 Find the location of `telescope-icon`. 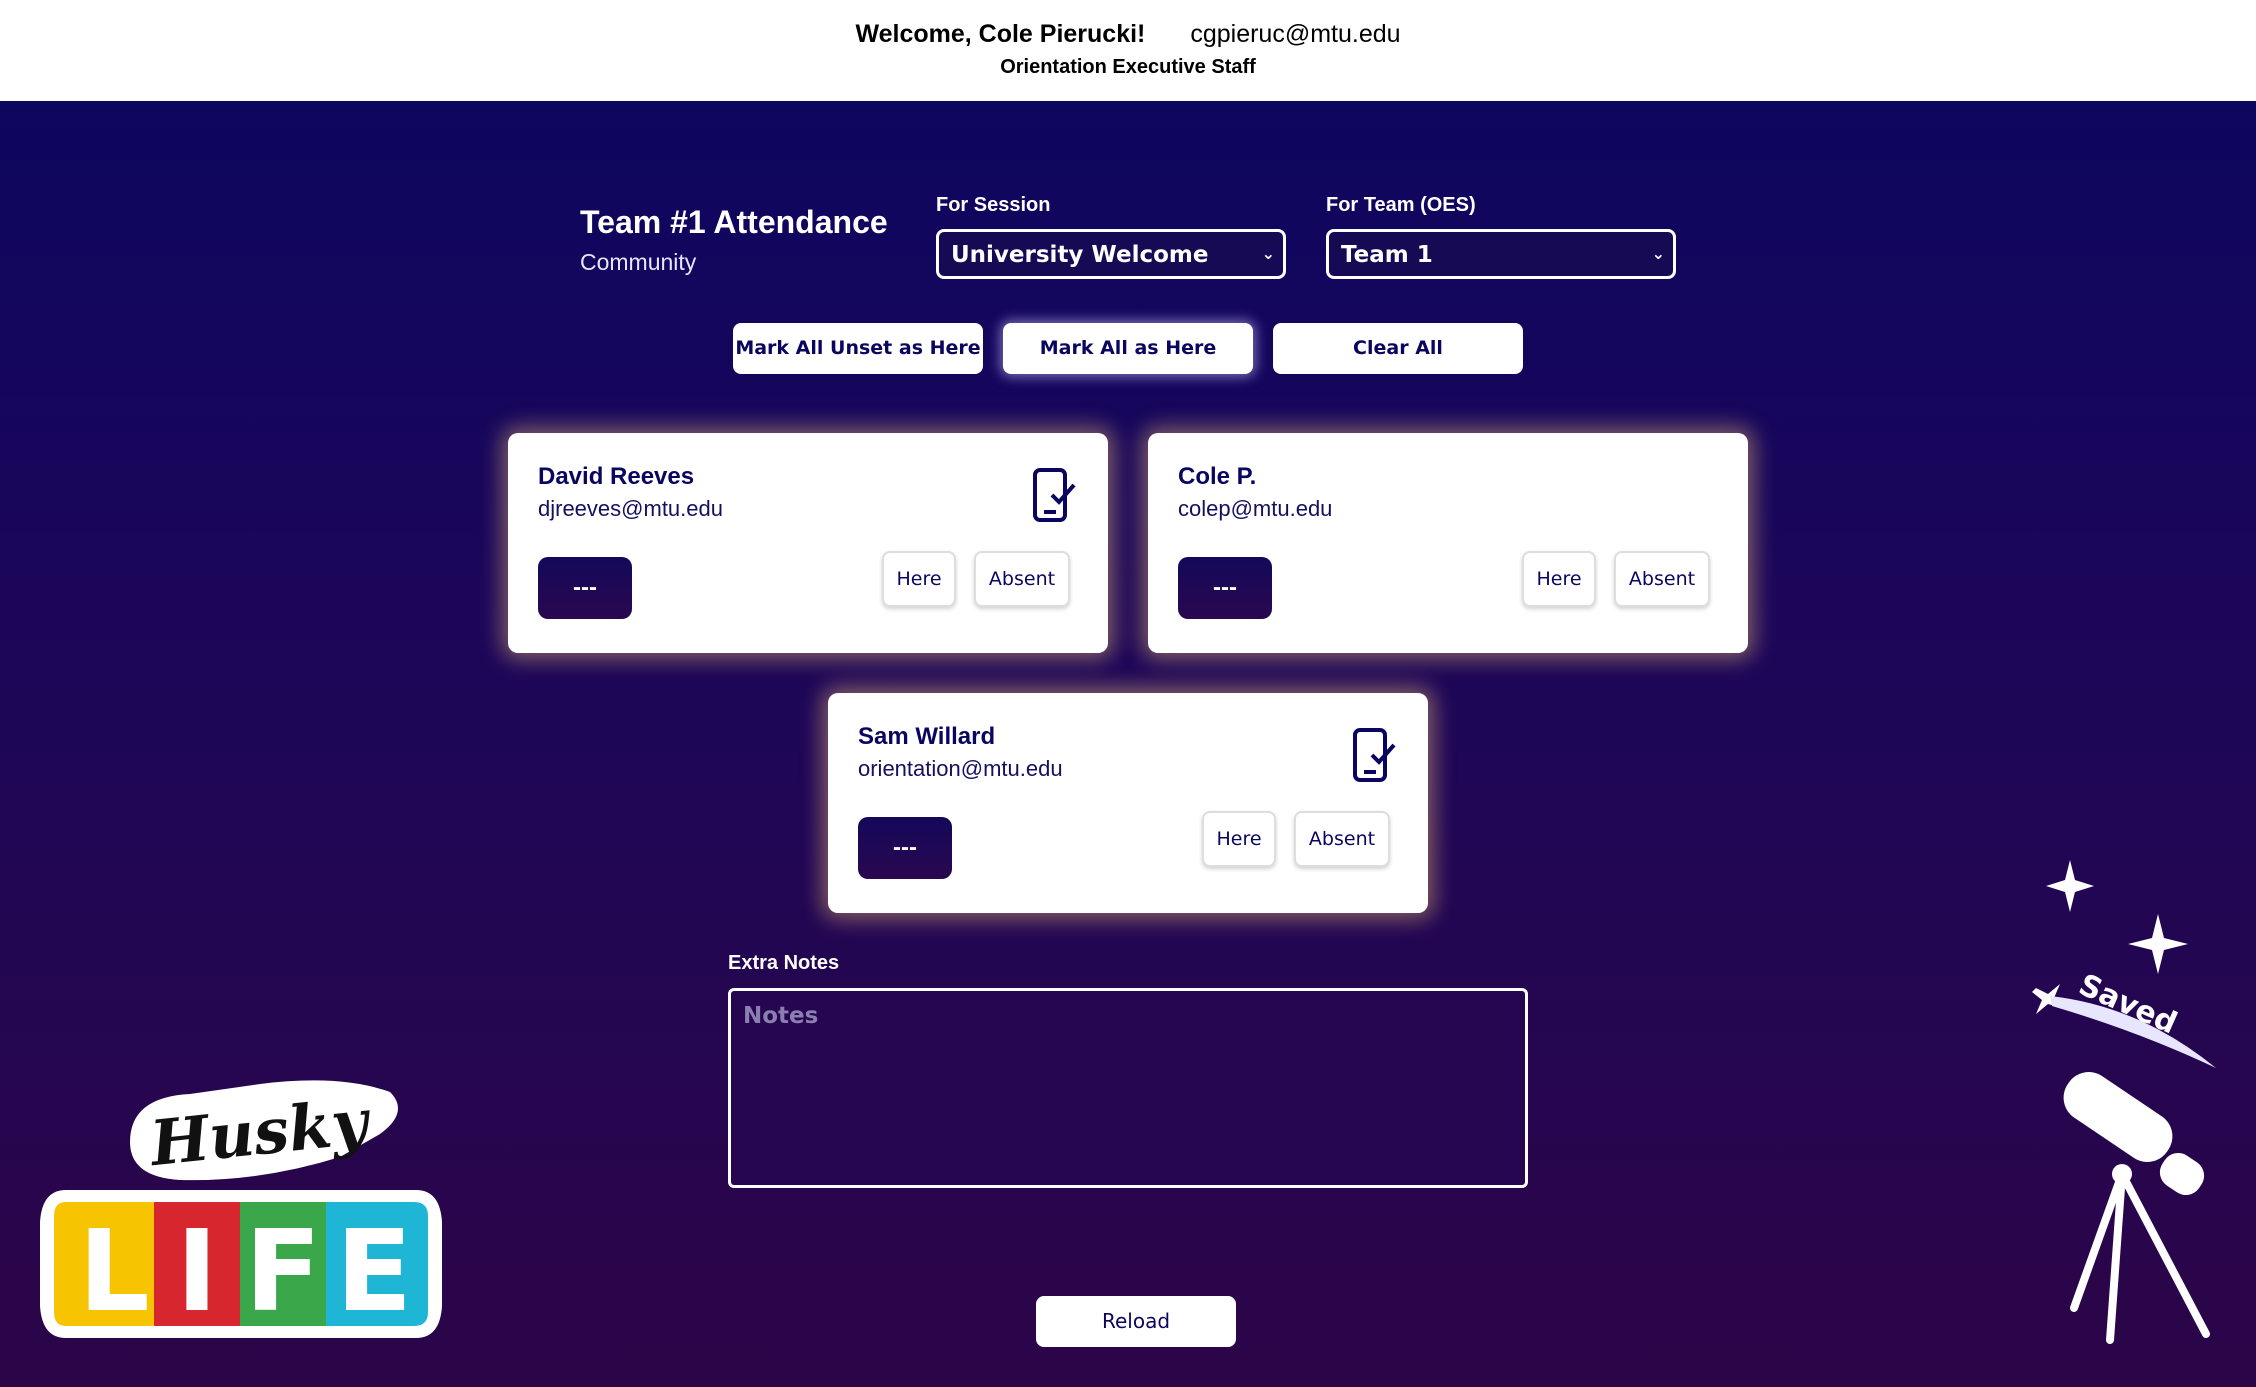

telescope-icon is located at coordinates (2136, 1208).